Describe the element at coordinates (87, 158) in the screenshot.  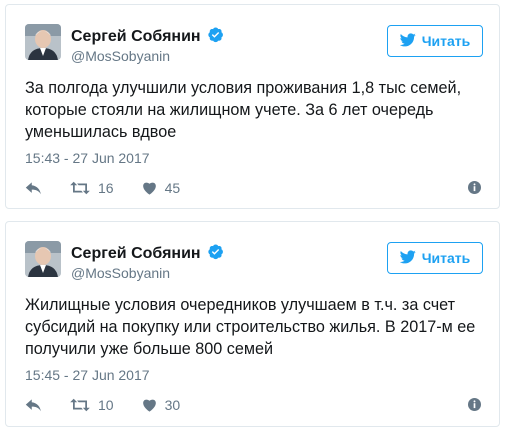
I see `tweet-timestamp: 15:43 - 27 Jun 2017` at that location.